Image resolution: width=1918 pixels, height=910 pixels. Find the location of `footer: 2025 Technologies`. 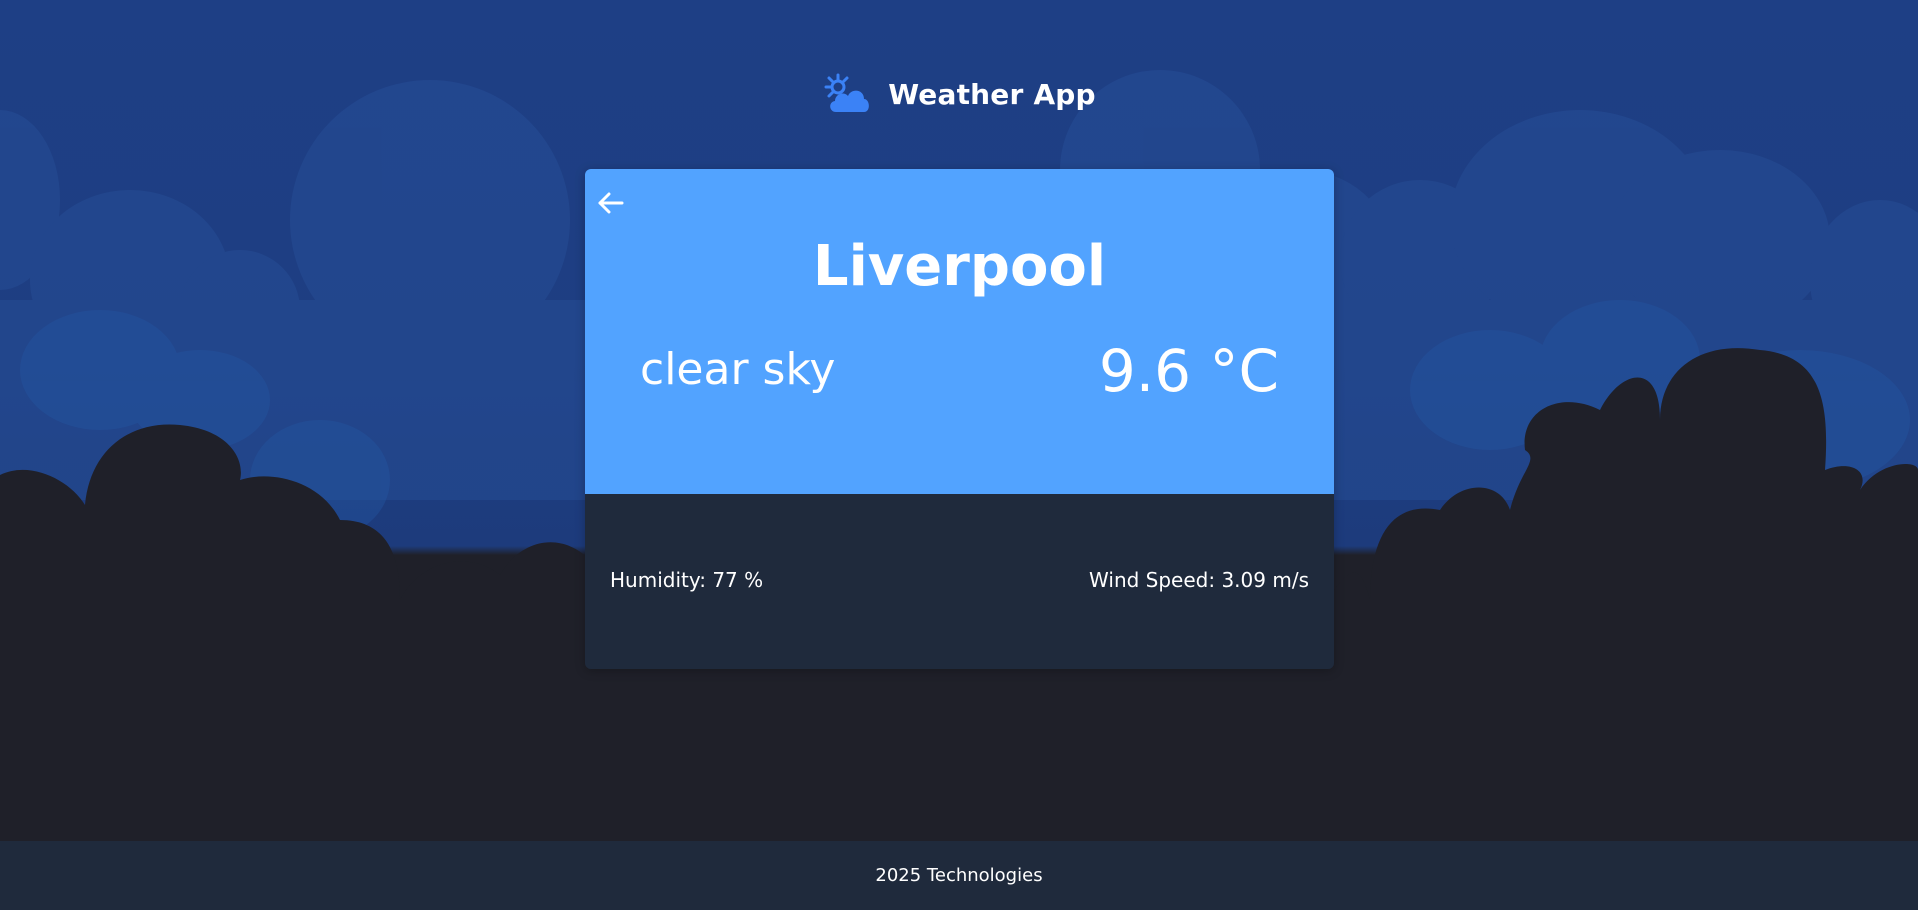

footer: 2025 Technologies is located at coordinates (959, 875).